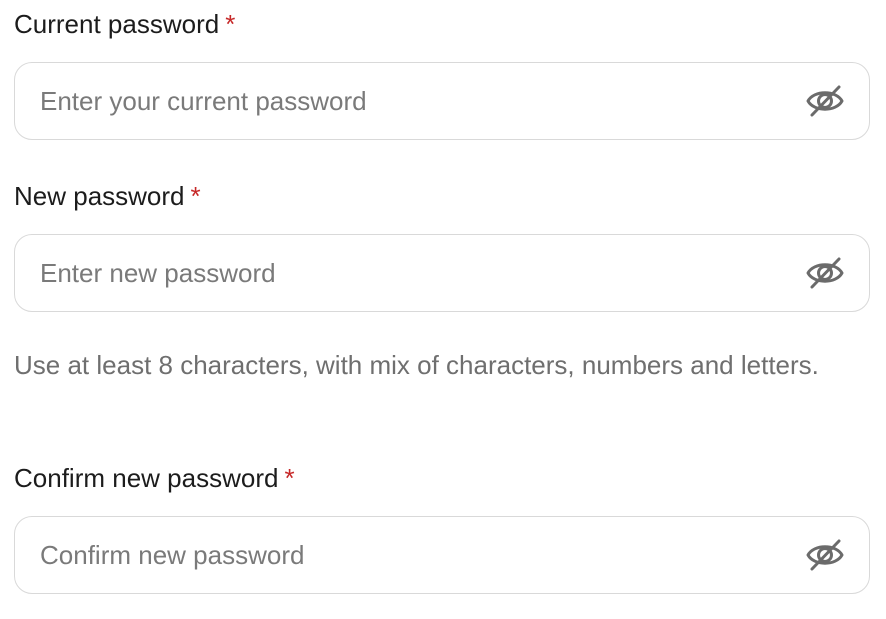 The image size is (886, 619). I want to click on new-password-label: New password, so click(99, 196).